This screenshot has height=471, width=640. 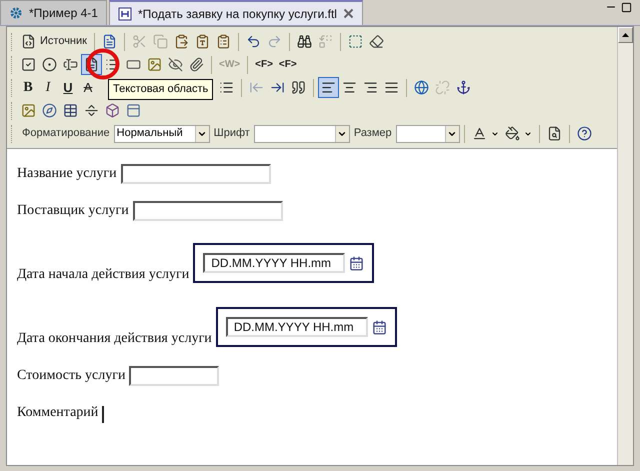 What do you see at coordinates (88, 87) in the screenshot?
I see `format-button: A` at bounding box center [88, 87].